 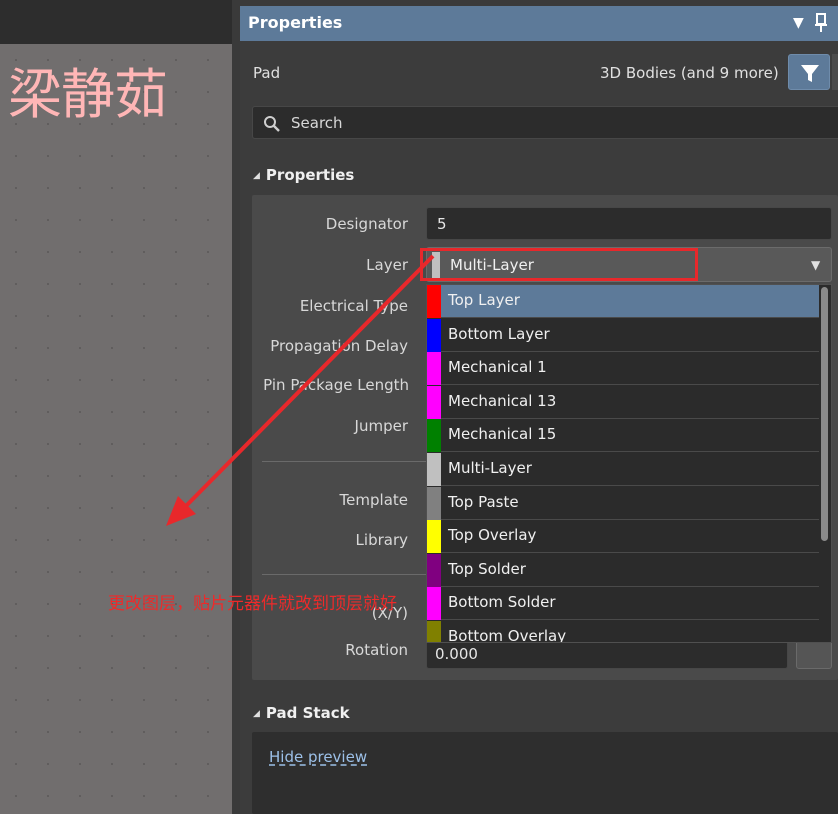 I want to click on layer-option-label: Mechanical 13, so click(x=502, y=400).